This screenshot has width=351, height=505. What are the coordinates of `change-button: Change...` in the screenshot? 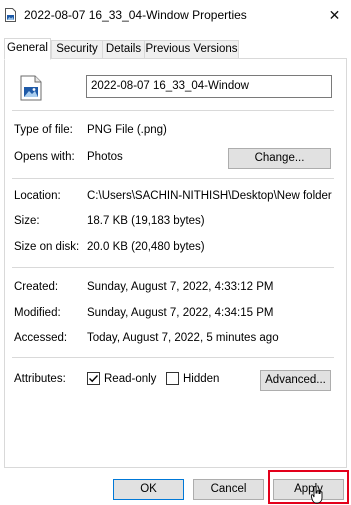 It's located at (279, 158).